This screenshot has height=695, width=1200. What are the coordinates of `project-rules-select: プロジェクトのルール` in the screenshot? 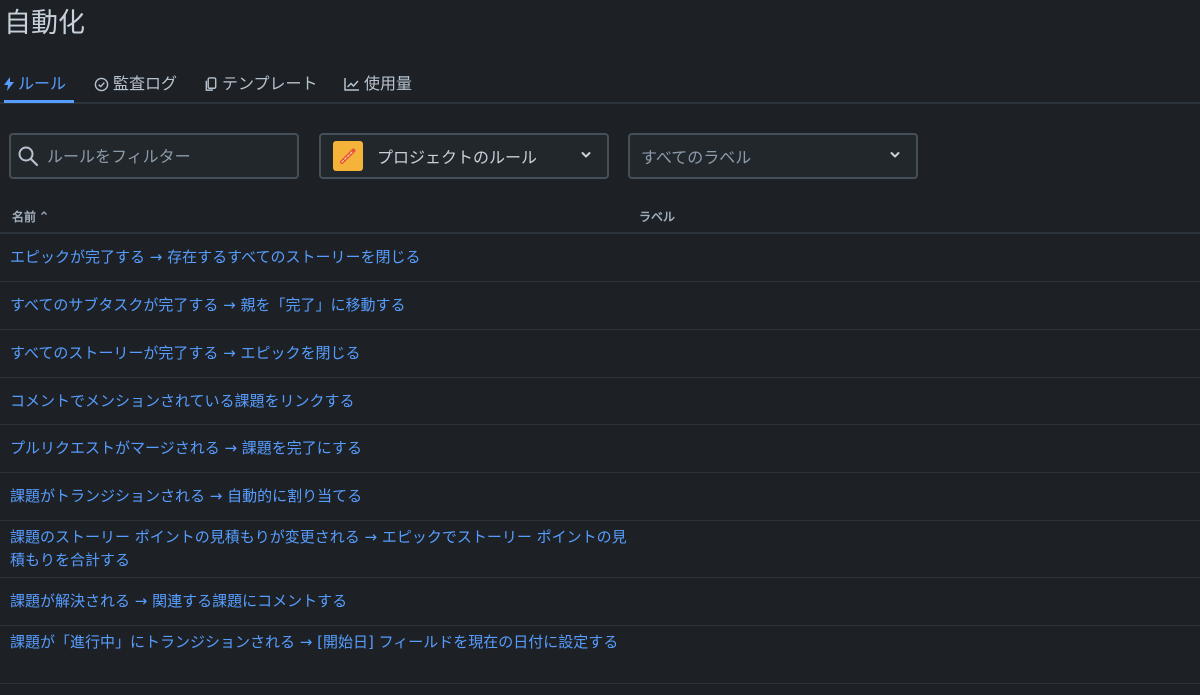 It's located at (464, 156).